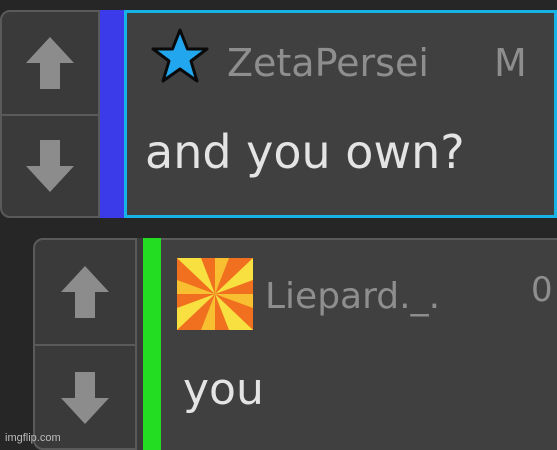  I want to click on watermark: imgflip.com, so click(33, 438).